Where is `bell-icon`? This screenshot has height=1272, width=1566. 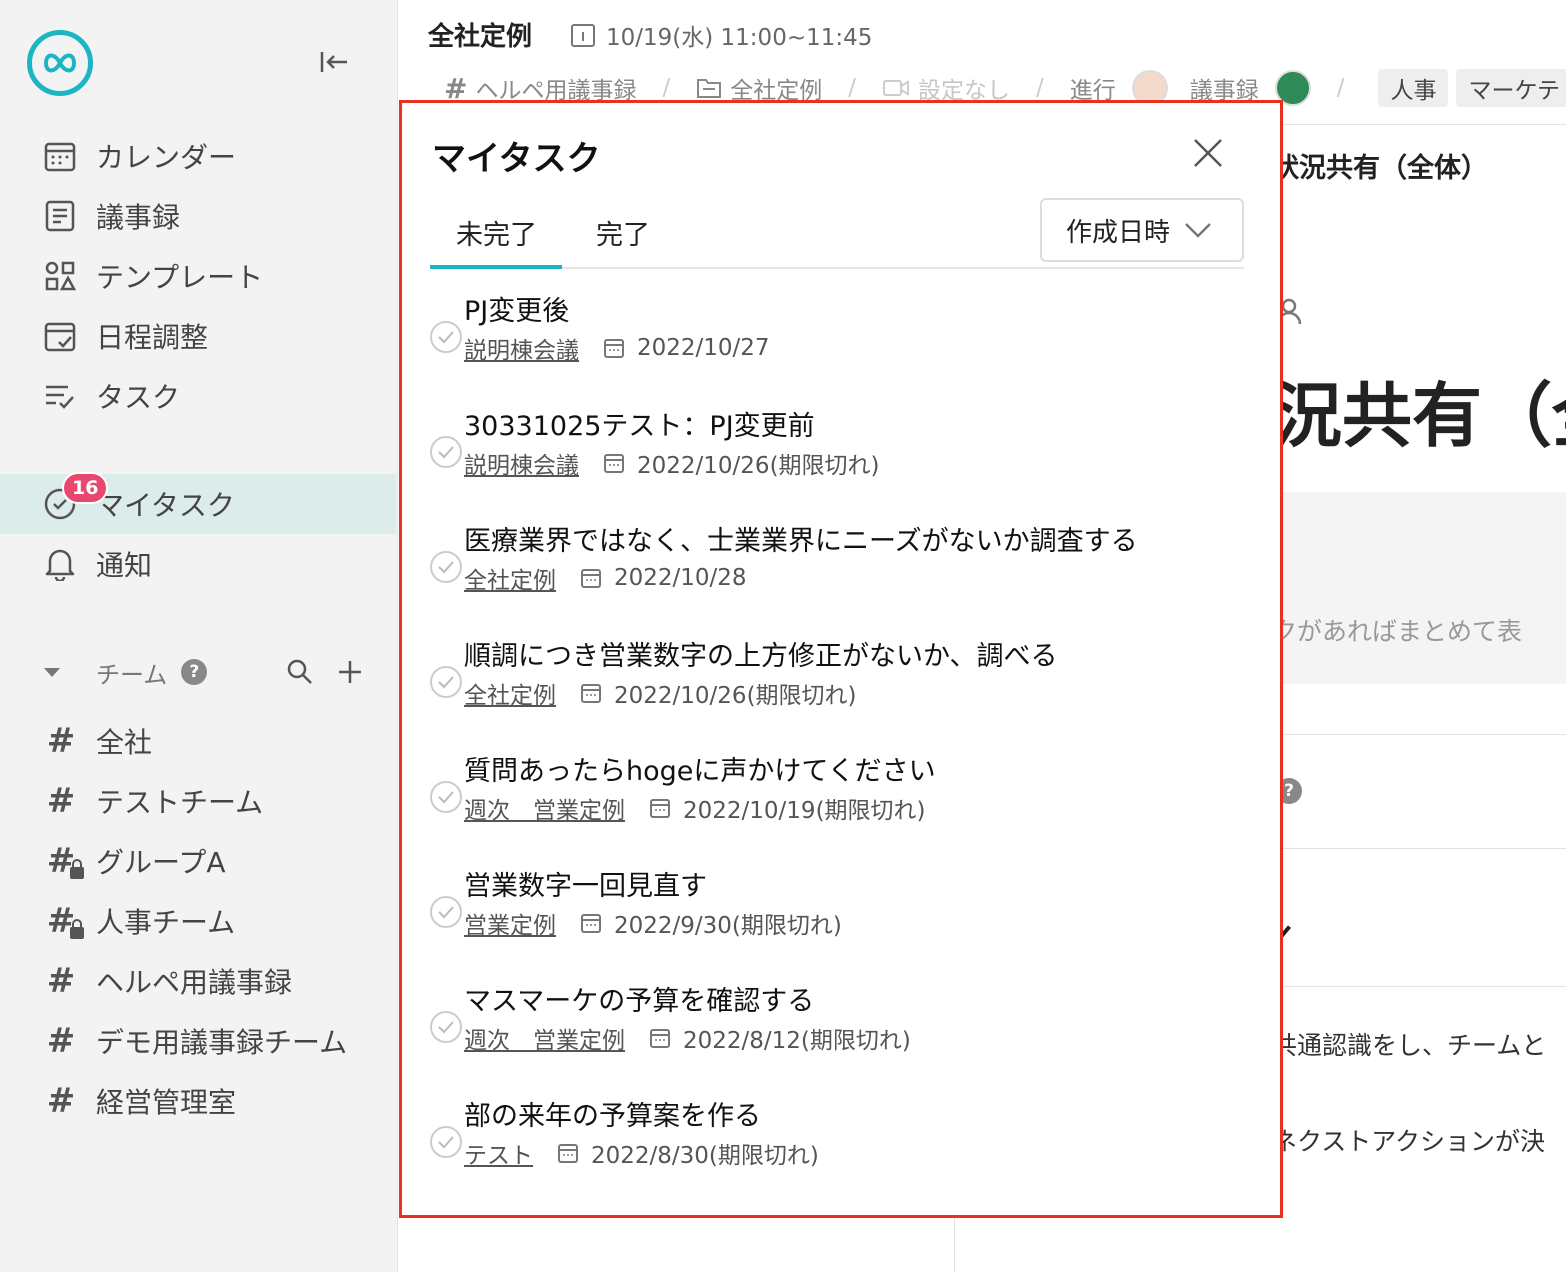
bell-icon is located at coordinates (60, 564).